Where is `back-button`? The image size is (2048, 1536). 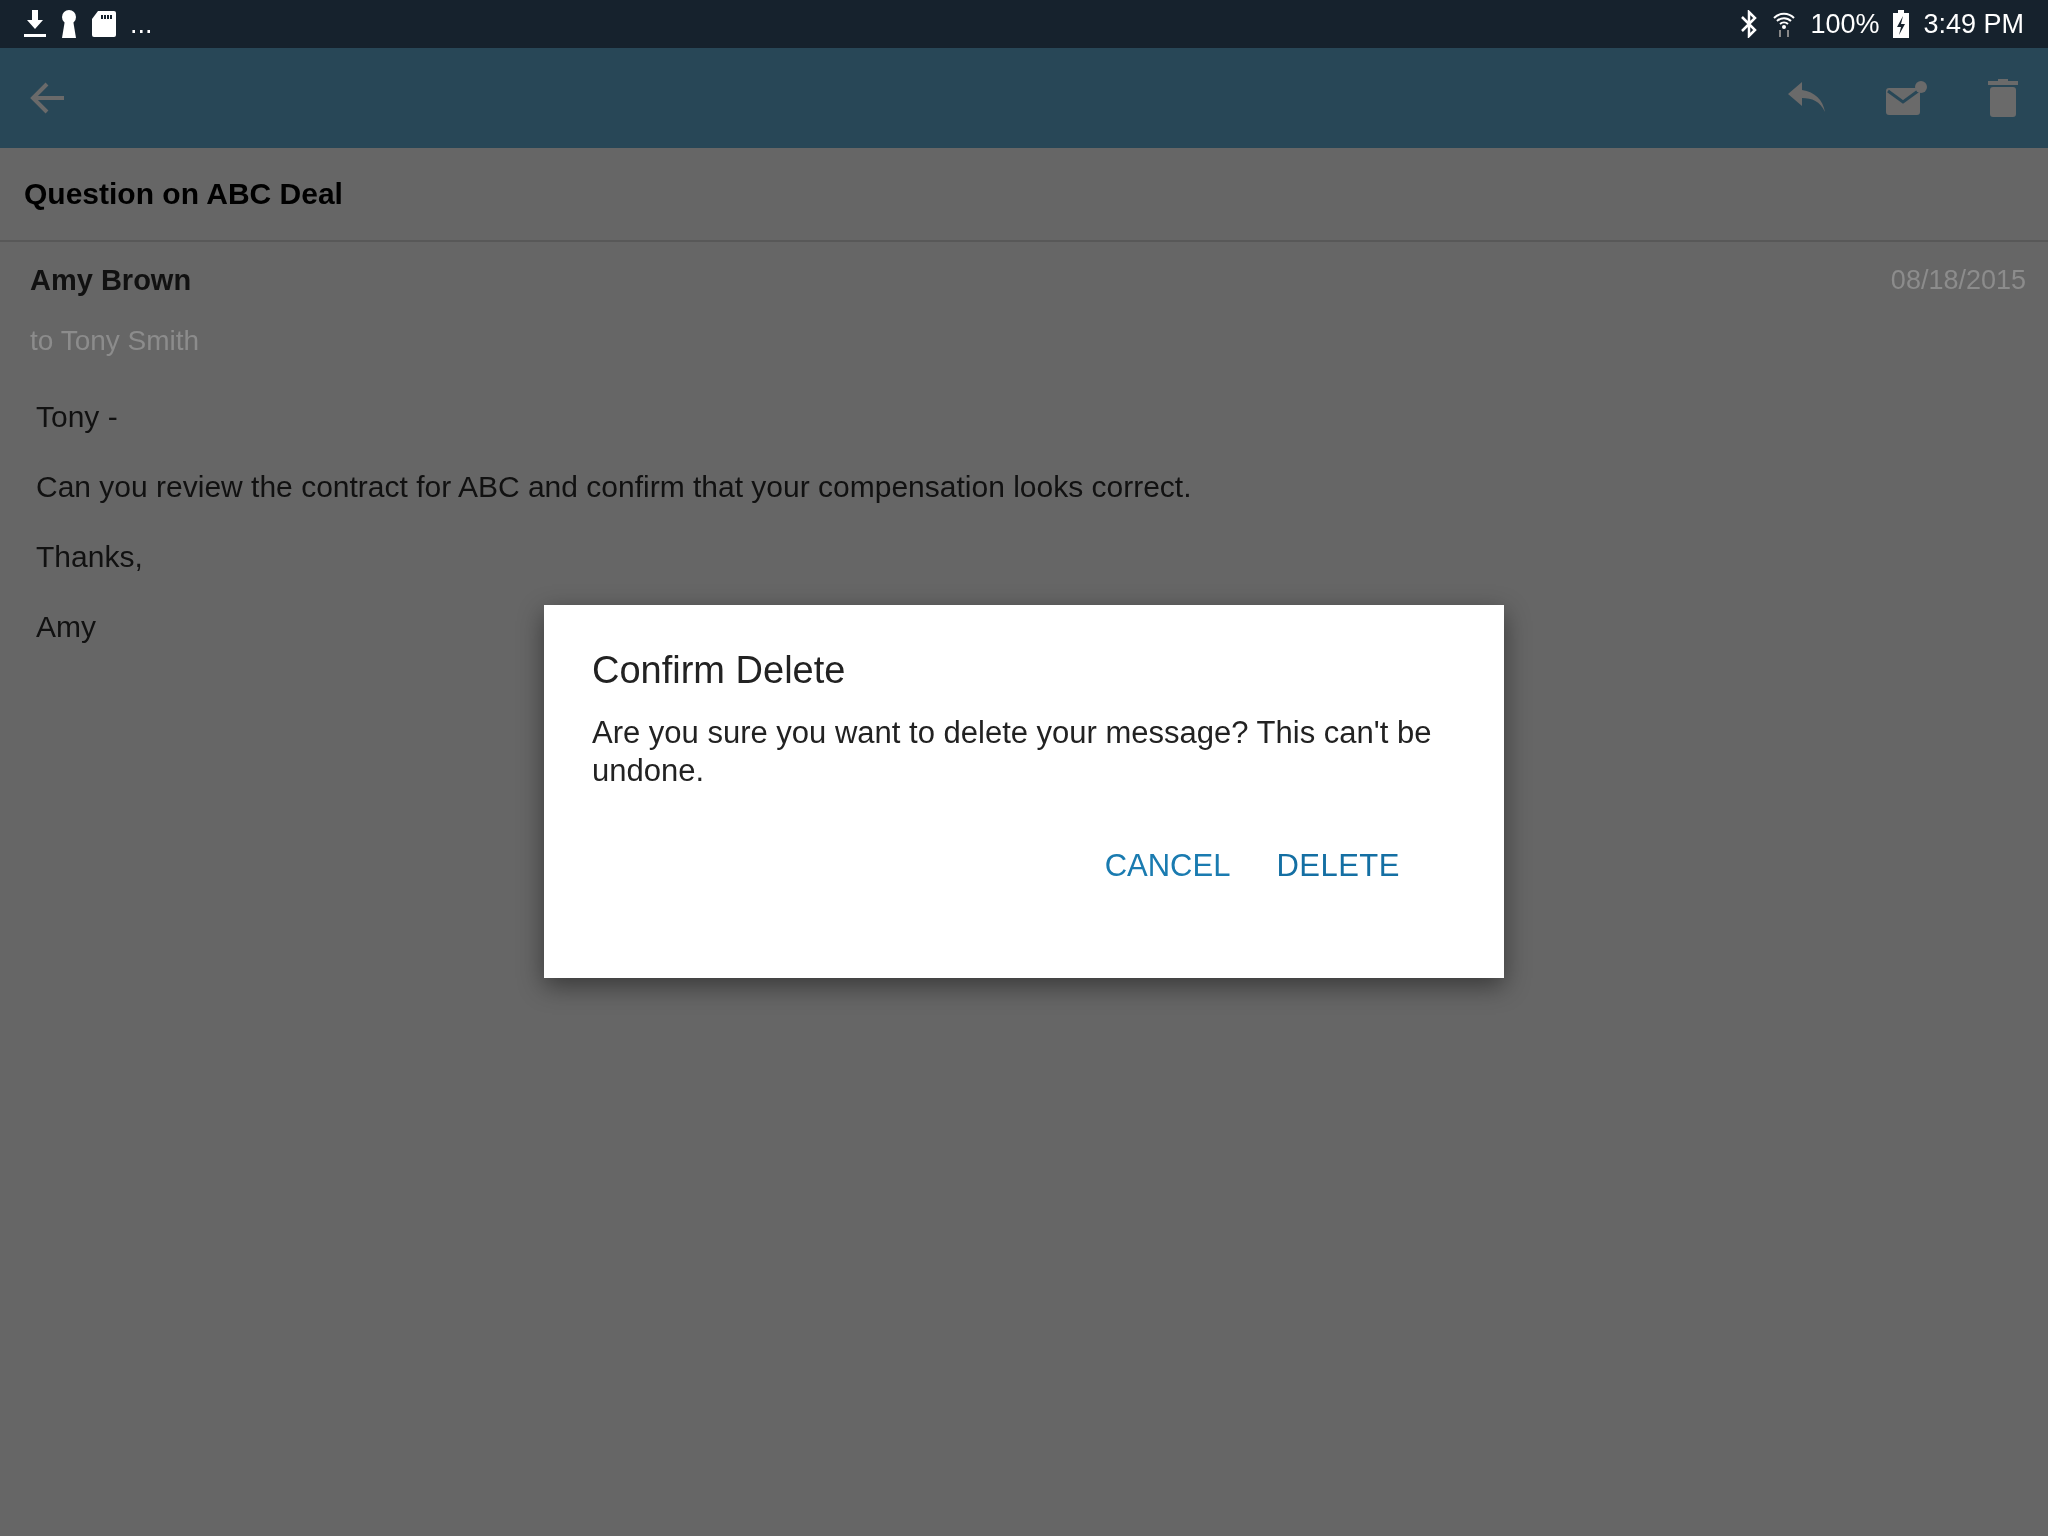 back-button is located at coordinates (48, 98).